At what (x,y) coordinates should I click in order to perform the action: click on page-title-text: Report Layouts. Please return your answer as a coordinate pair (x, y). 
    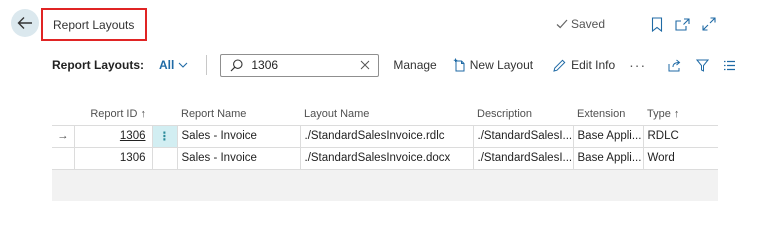
    Looking at the image, I should click on (94, 24).